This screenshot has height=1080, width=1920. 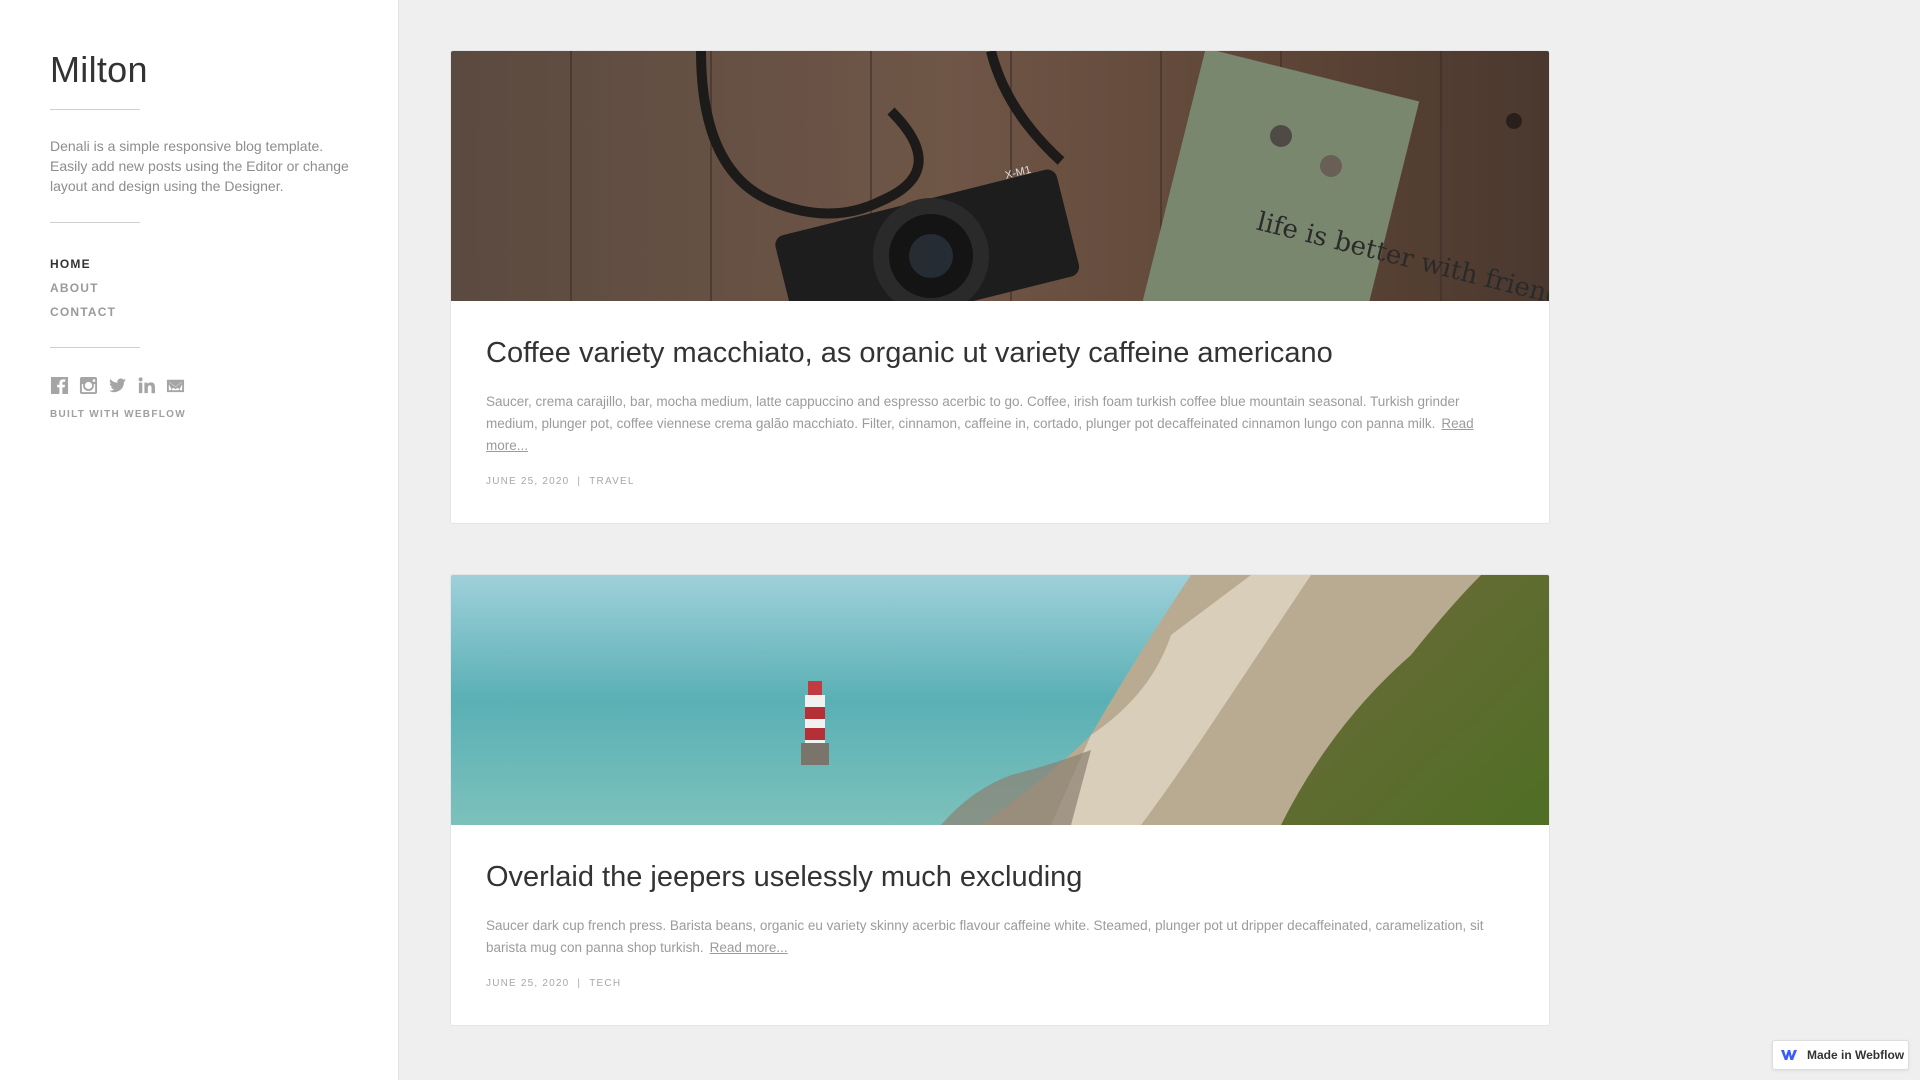 I want to click on post-meta: JUNE 25, 2020 | TRAVEL, so click(x=1000, y=481).